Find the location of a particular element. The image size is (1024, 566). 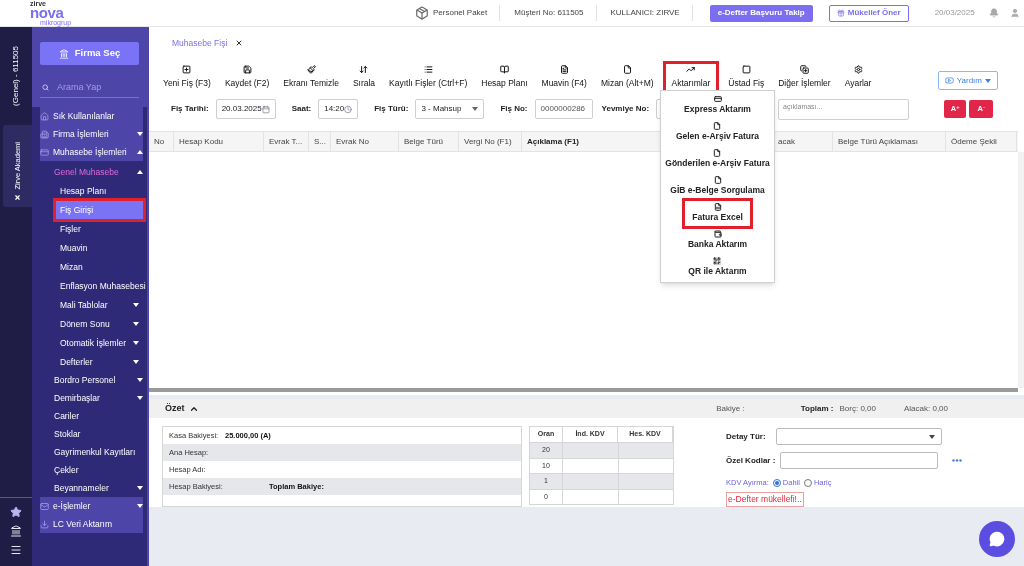

toolbar-button: Yeni Fiş (F3) is located at coordinates (187, 77).